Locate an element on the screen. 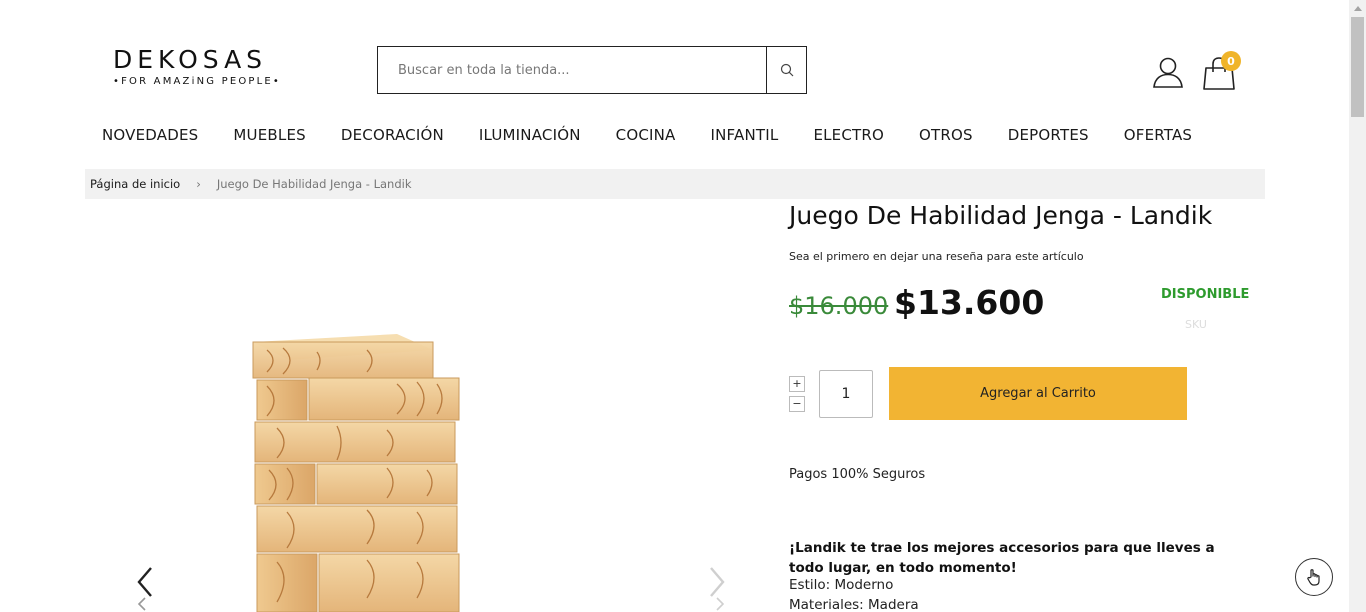 The height and width of the screenshot is (612, 1366). quantity-decrement-button: − is located at coordinates (797, 404).